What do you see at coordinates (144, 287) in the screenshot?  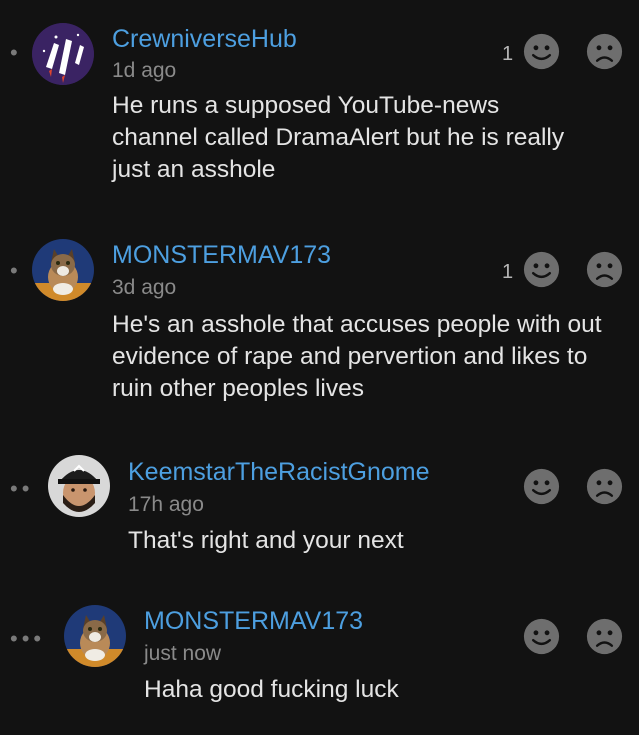 I see `comment-timestamp: 3d ago` at bounding box center [144, 287].